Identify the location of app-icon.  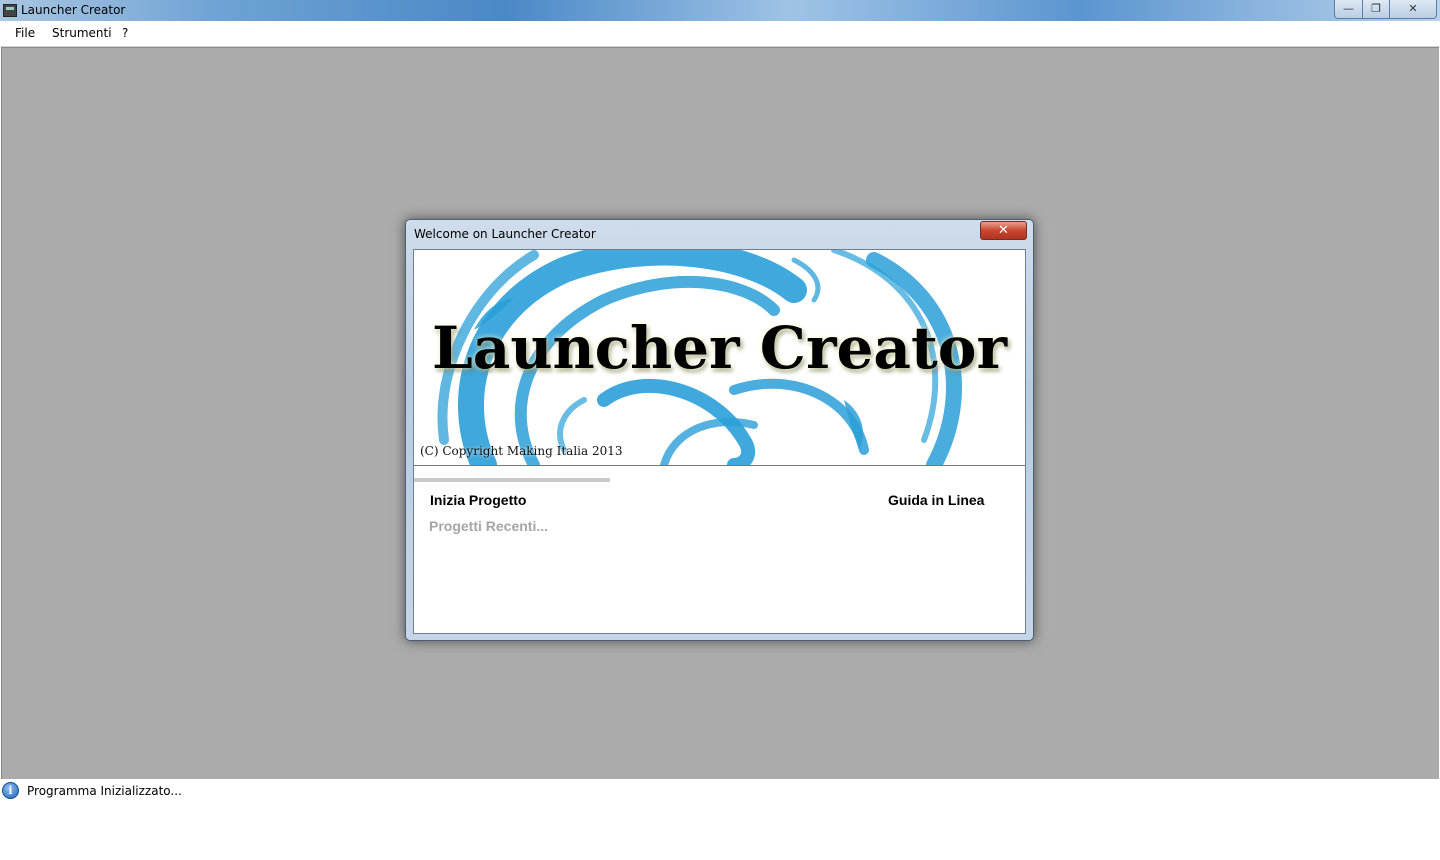
(10, 10).